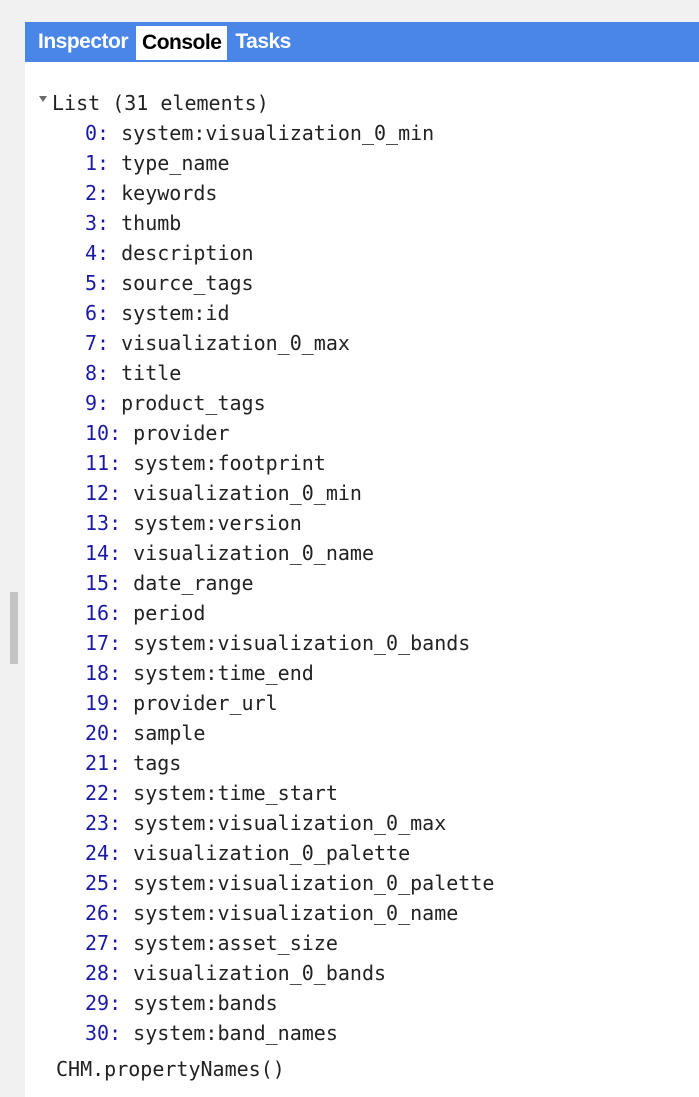  I want to click on list-item-value: system:visualization_0_palette, so click(314, 883).